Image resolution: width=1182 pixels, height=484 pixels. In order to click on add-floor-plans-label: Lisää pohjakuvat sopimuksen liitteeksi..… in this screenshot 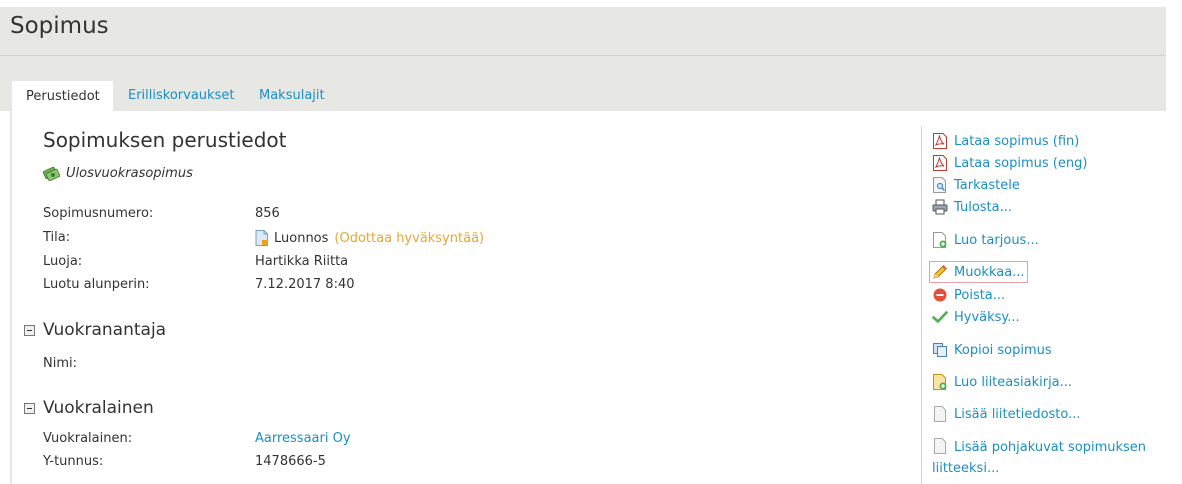, I will do `click(1039, 458)`.